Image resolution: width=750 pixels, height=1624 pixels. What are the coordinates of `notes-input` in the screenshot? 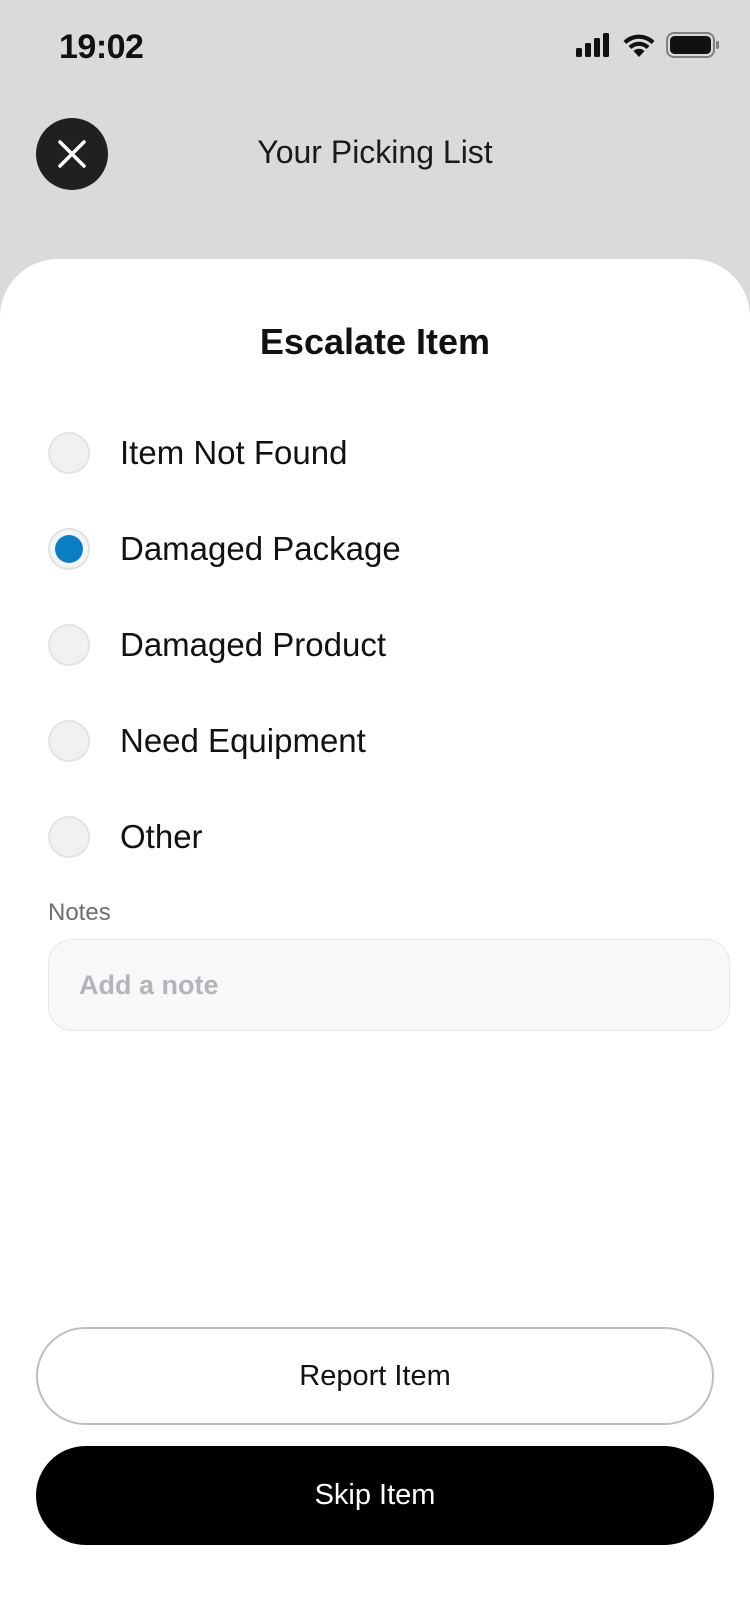 It's located at (389, 985).